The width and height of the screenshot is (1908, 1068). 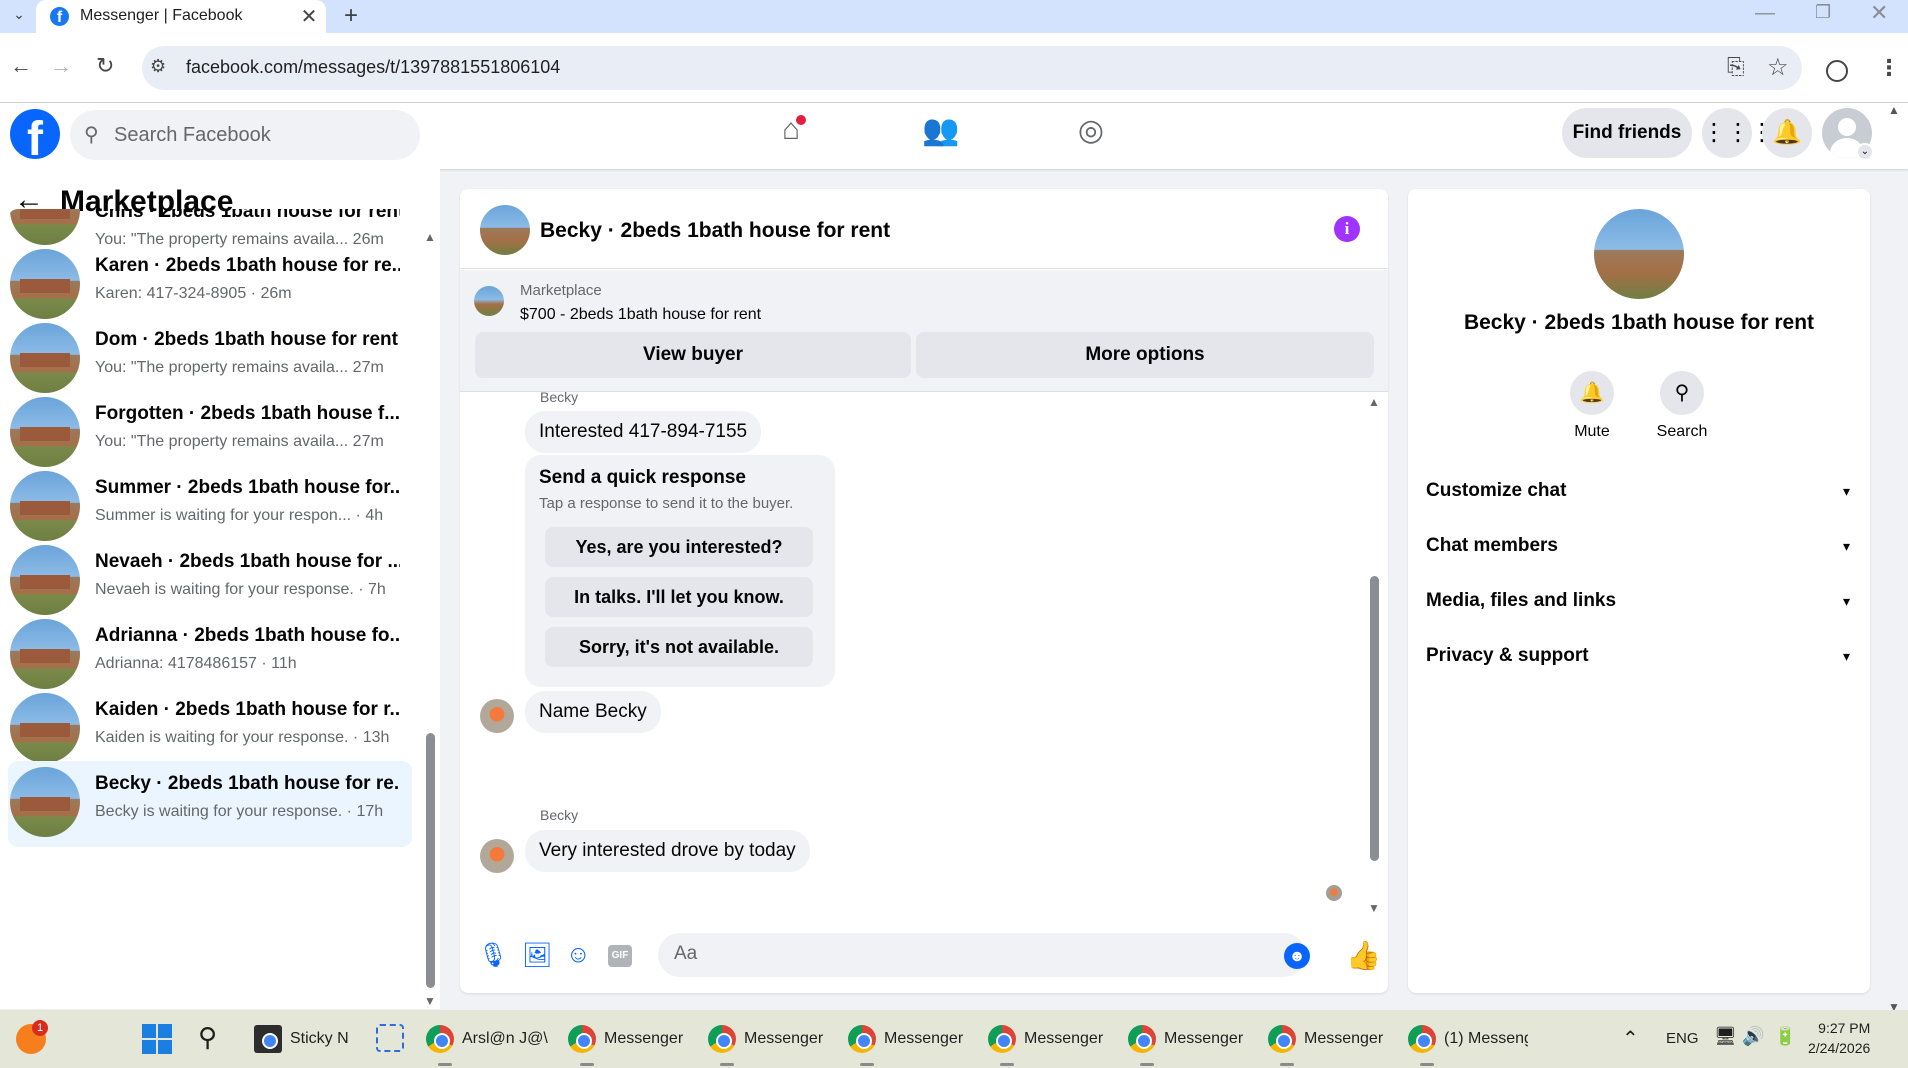 I want to click on message-bubble: Name Becky, so click(x=593, y=712).